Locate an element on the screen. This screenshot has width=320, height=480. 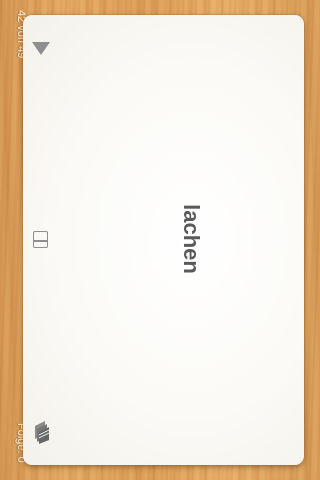
card-stack-icon is located at coordinates (42, 432).